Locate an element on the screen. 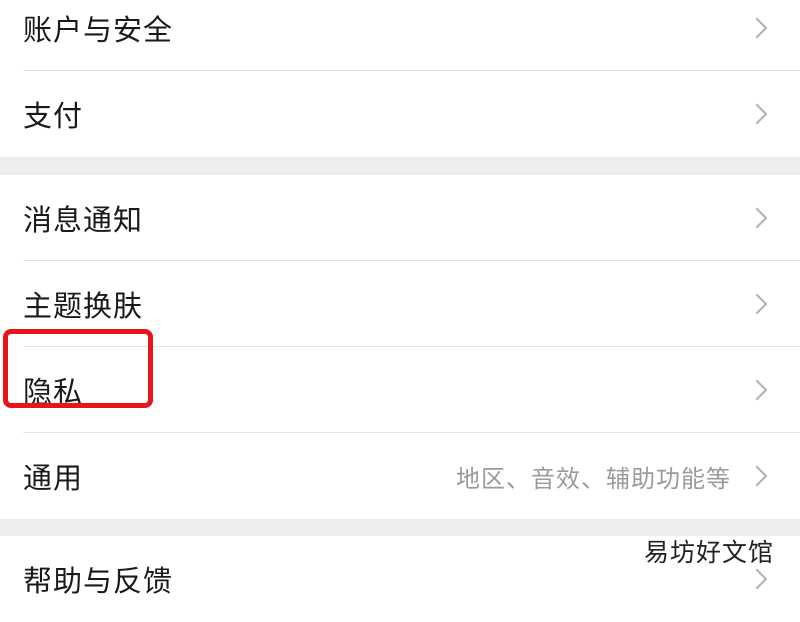  settings-item-general: 通用 地区、音效、辅助功能等 is located at coordinates (400, 476).